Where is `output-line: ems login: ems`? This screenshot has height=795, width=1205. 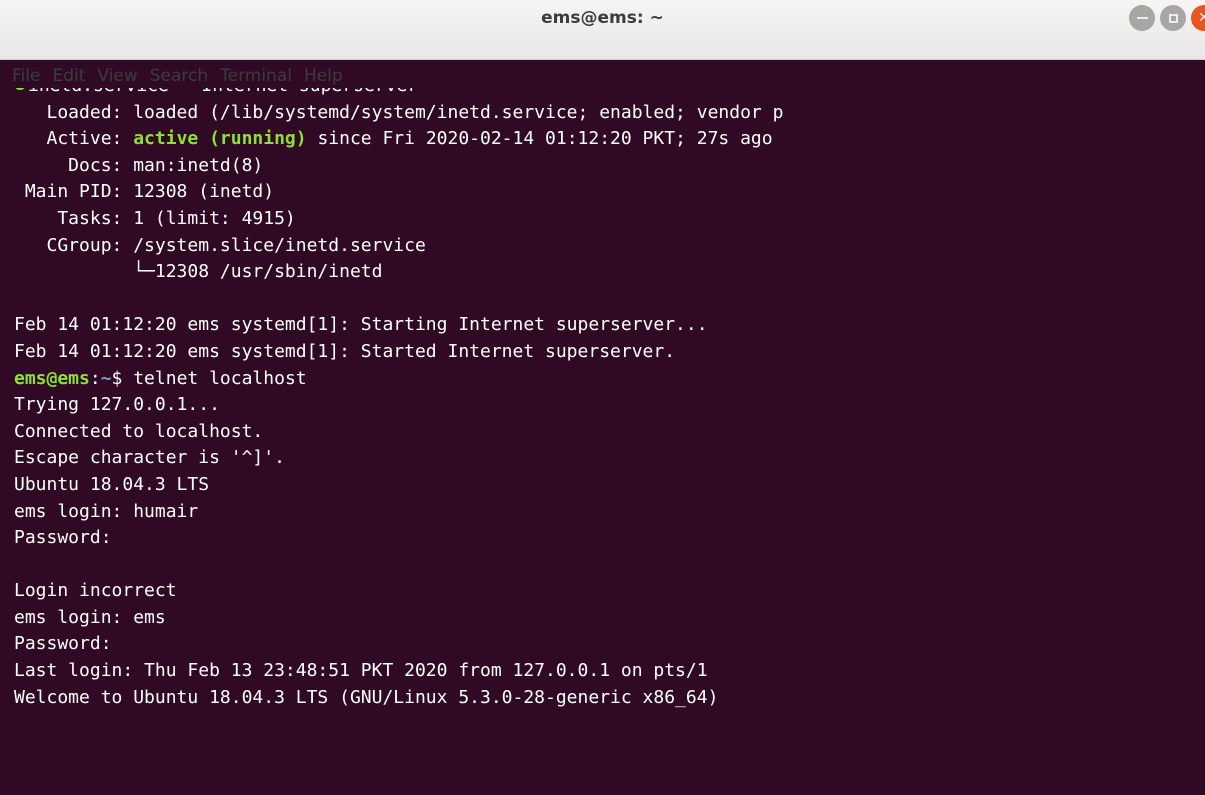 output-line: ems login: ems is located at coordinates (90, 617).